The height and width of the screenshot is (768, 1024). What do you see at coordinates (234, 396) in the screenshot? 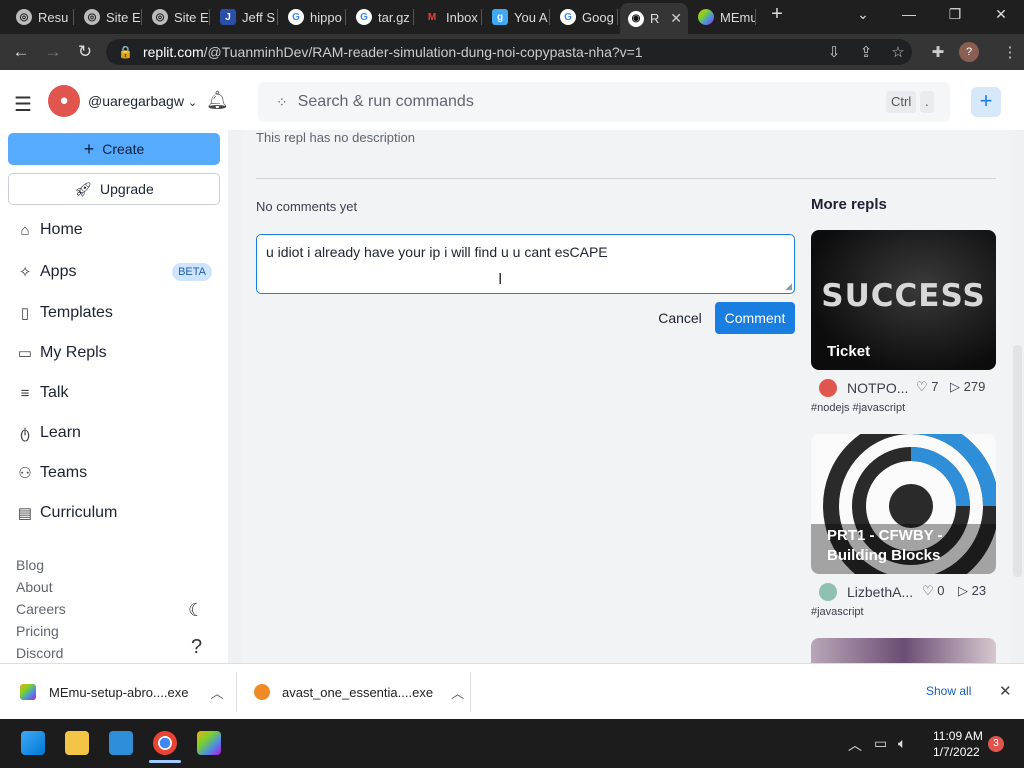
I see `sidebar-scrollbar` at bounding box center [234, 396].